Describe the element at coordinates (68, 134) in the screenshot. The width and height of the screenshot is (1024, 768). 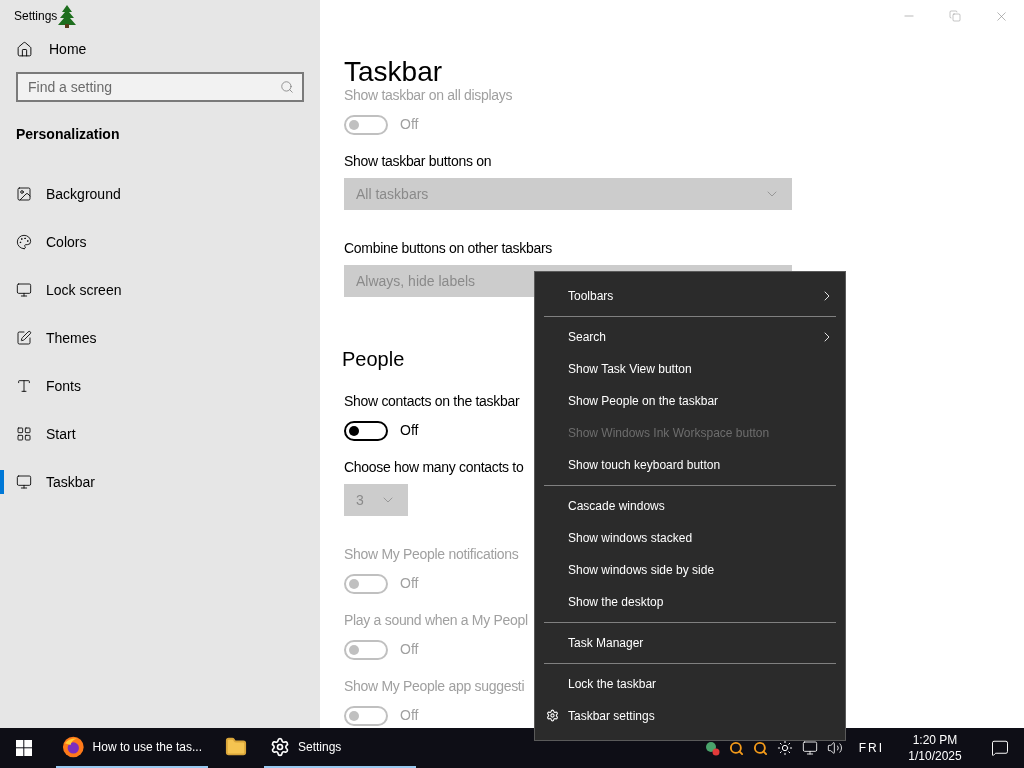
I see `section-title: Personalization` at that location.